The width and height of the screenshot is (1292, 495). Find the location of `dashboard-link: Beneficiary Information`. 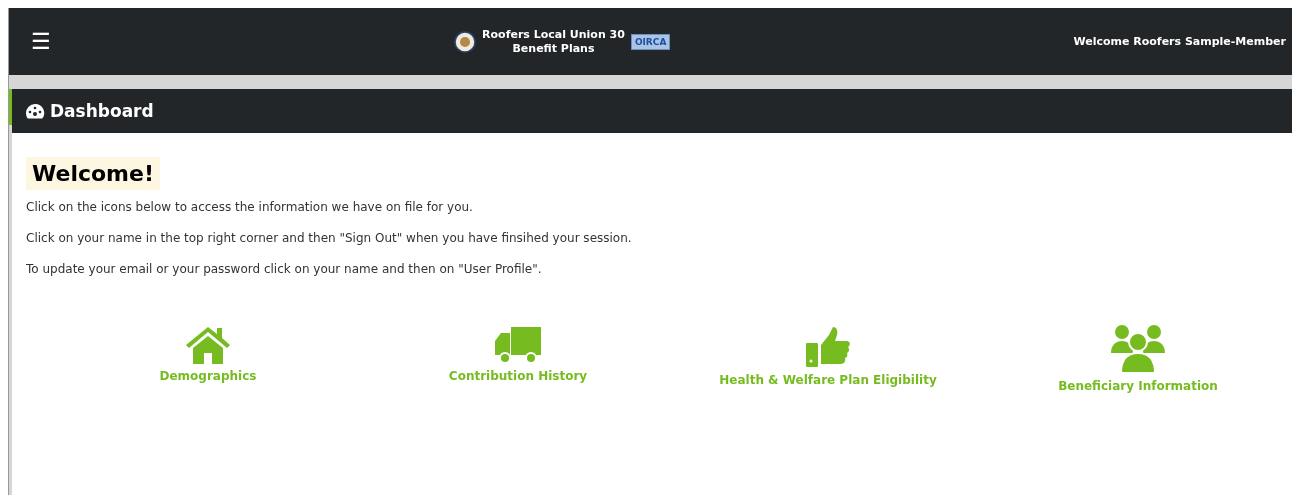

dashboard-link: Beneficiary Information is located at coordinates (1137, 359).